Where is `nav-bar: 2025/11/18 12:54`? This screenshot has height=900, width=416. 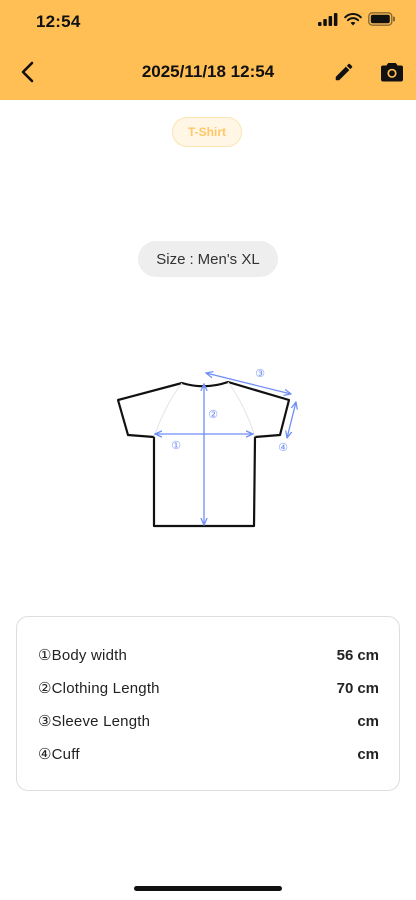 nav-bar: 2025/11/18 12:54 is located at coordinates (208, 72).